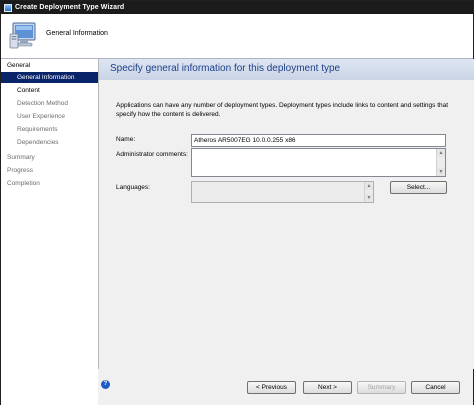 The image size is (474, 405). What do you see at coordinates (435, 387) in the screenshot?
I see `cancel-button: Cancel` at bounding box center [435, 387].